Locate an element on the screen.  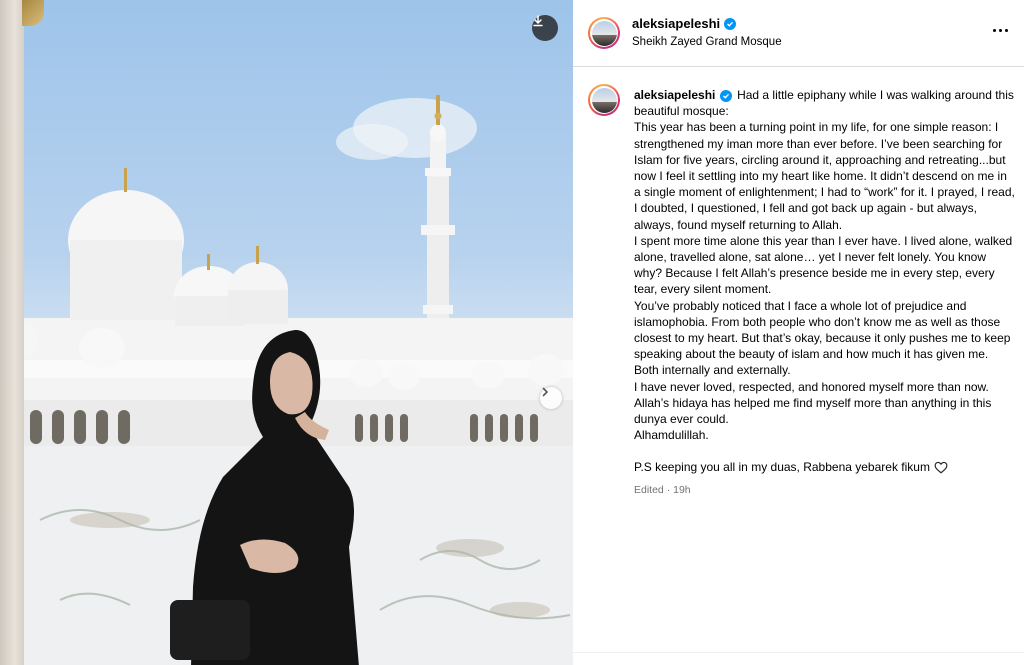
caption-avatar is located at coordinates (604, 100).